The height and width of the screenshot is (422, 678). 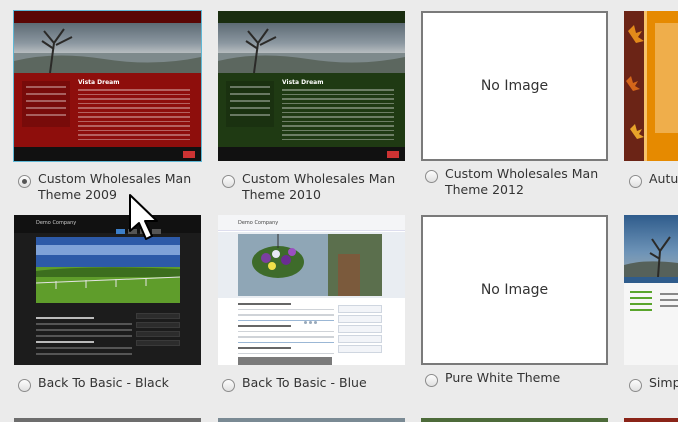 I want to click on theme-preview-autumn, so click(x=651, y=86).